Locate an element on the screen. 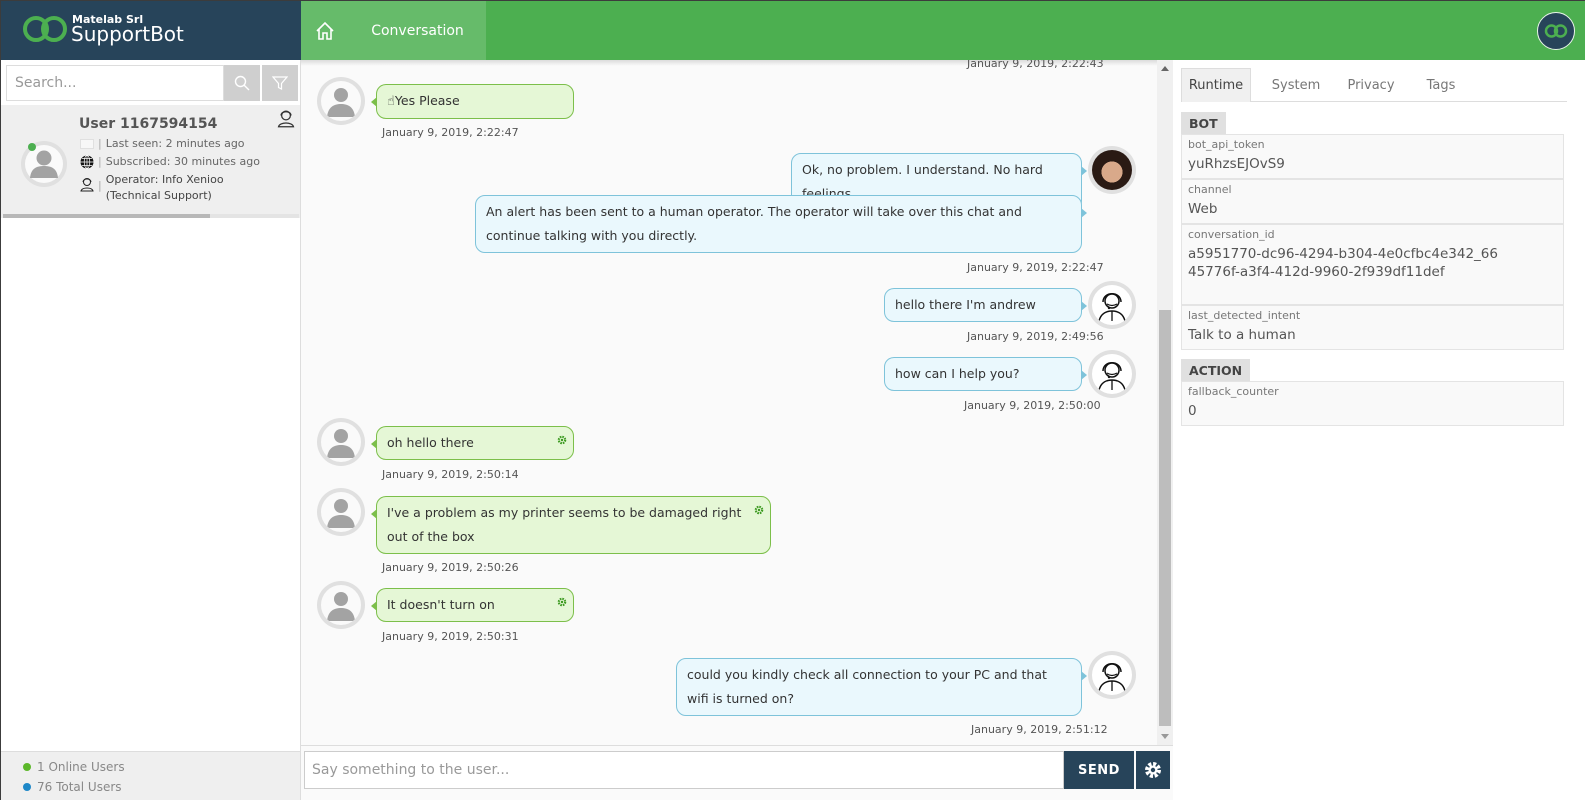  online-status-dot is located at coordinates (32, 147).